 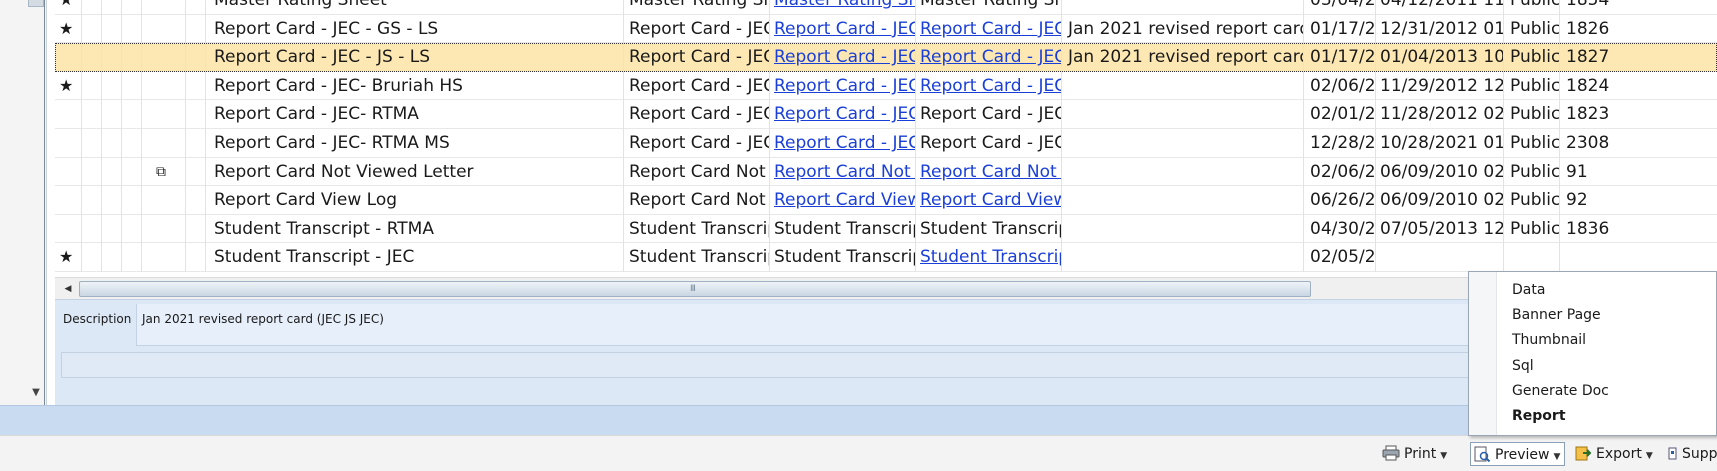 I want to click on menu-item-report: Report, so click(x=1607, y=416).